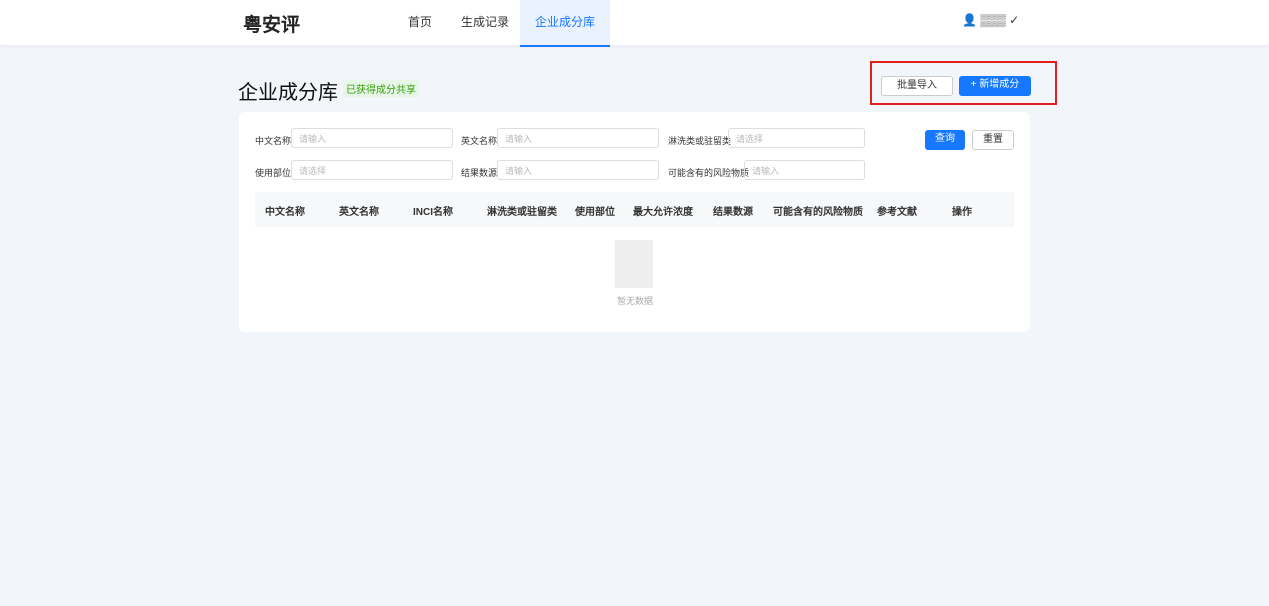  Describe the element at coordinates (963, 83) in the screenshot. I see `highlight-box` at that location.